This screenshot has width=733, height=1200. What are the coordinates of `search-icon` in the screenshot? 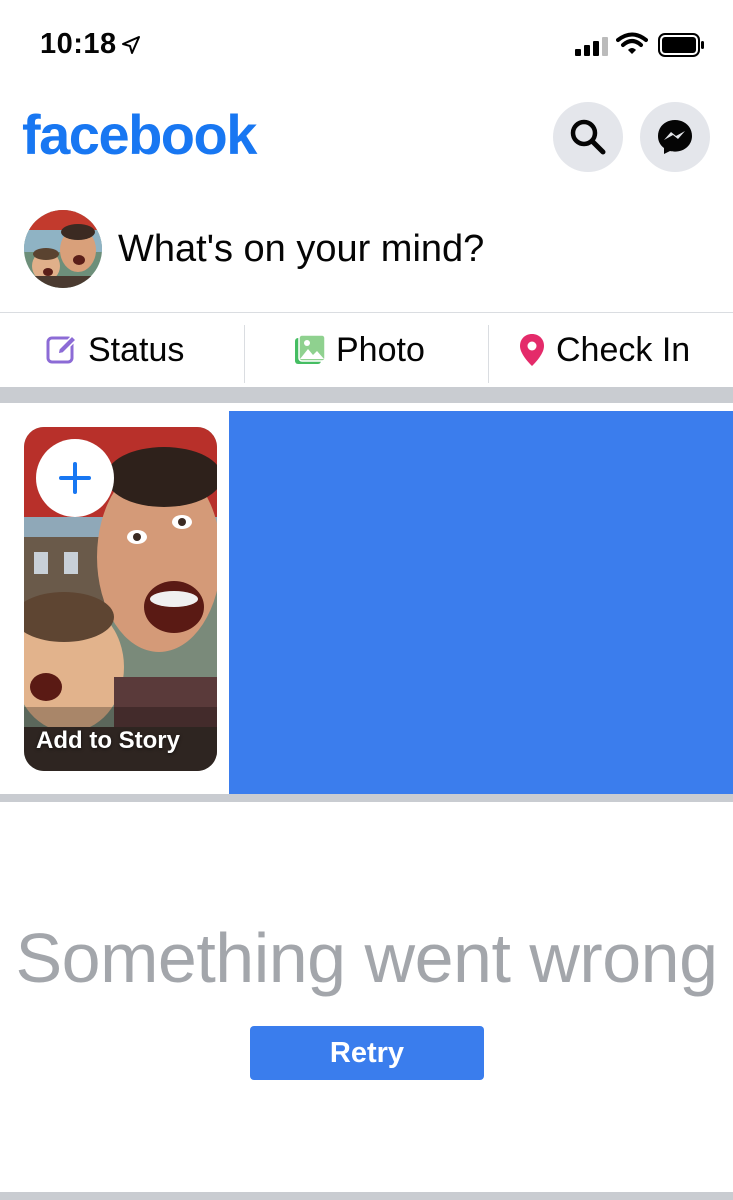 It's located at (588, 137).